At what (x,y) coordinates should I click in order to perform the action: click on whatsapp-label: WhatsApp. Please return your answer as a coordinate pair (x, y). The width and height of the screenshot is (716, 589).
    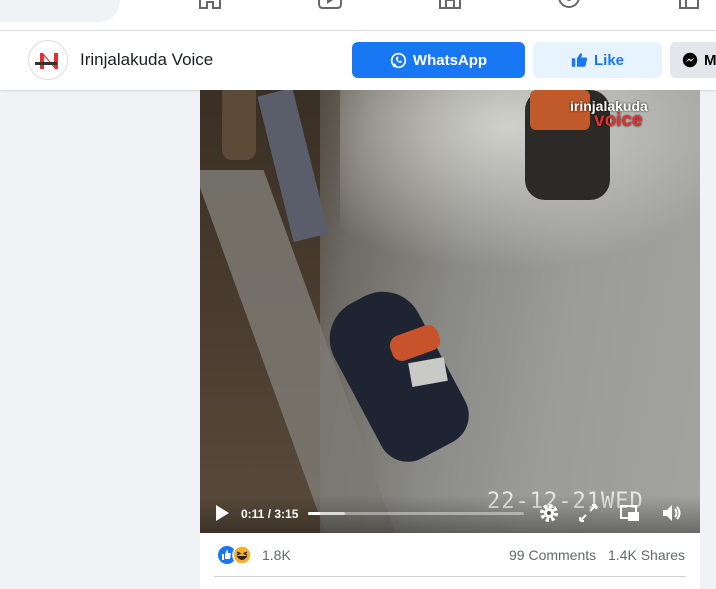
    Looking at the image, I should click on (450, 60).